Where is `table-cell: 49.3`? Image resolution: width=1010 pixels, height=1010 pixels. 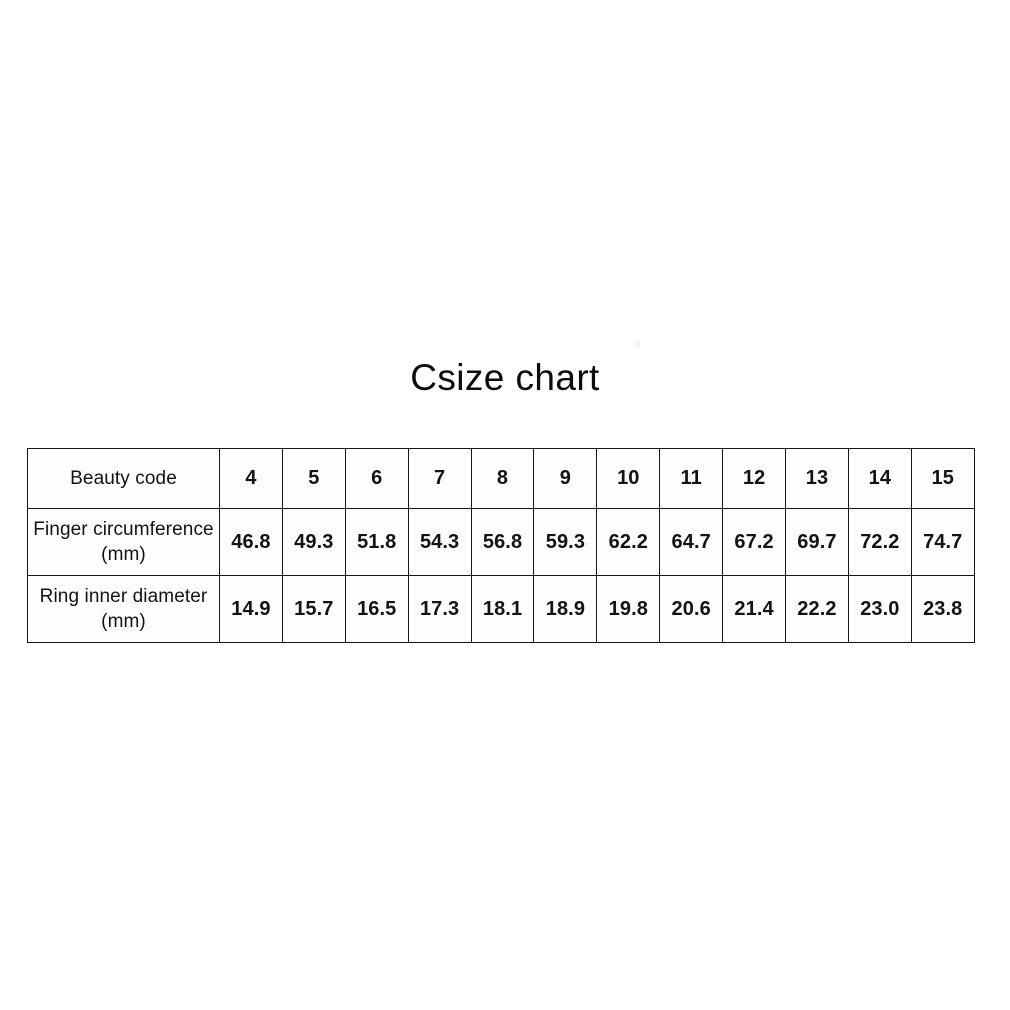
table-cell: 49.3 is located at coordinates (313, 542).